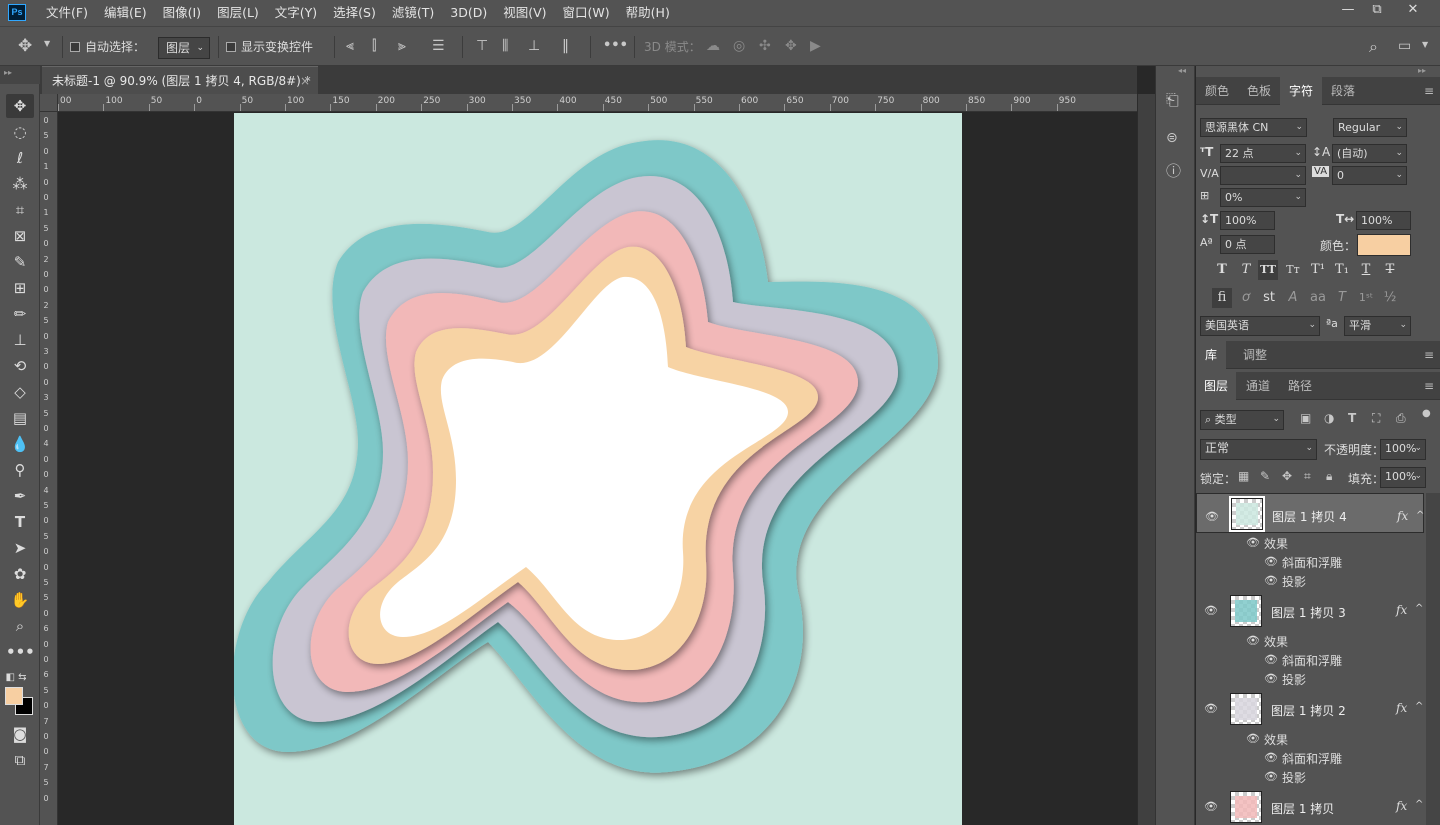 This screenshot has width=1440, height=825. Describe the element at coordinates (1369, 153) in the screenshot. I see `leading-field: (自动) ⌄` at that location.